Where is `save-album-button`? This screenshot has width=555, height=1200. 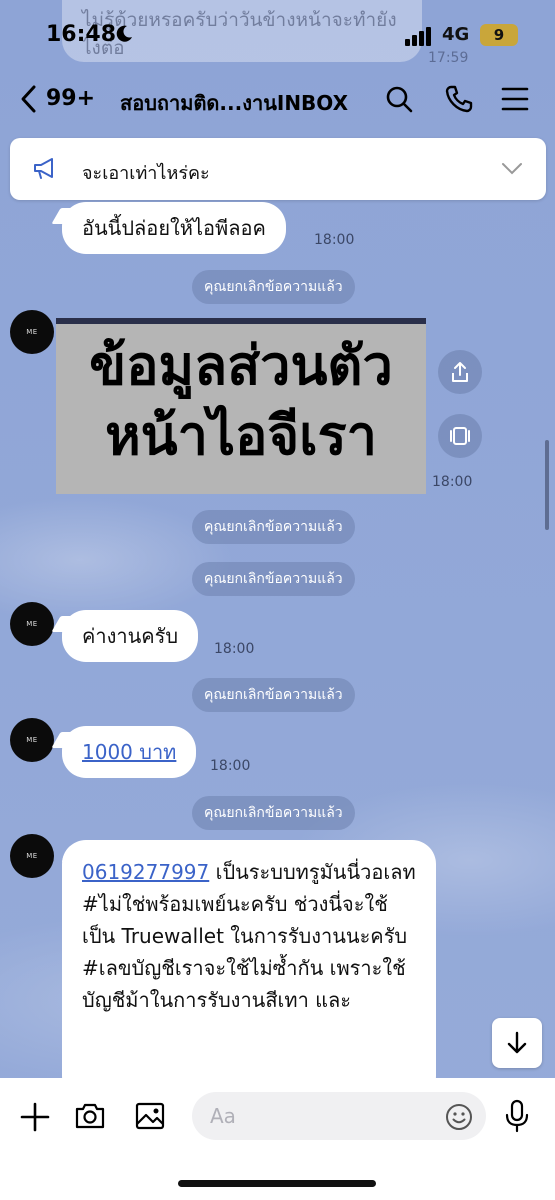
save-album-button is located at coordinates (460, 436).